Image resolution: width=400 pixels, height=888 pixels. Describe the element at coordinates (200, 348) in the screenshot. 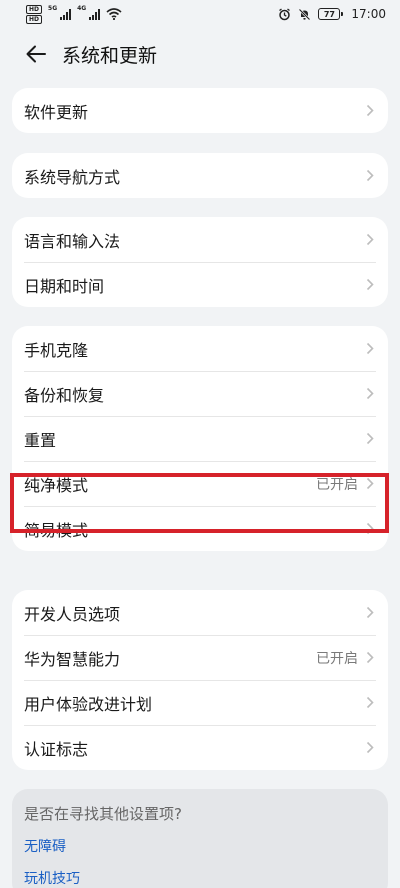

I see `setting-row-phone-clone: 手机克隆` at that location.